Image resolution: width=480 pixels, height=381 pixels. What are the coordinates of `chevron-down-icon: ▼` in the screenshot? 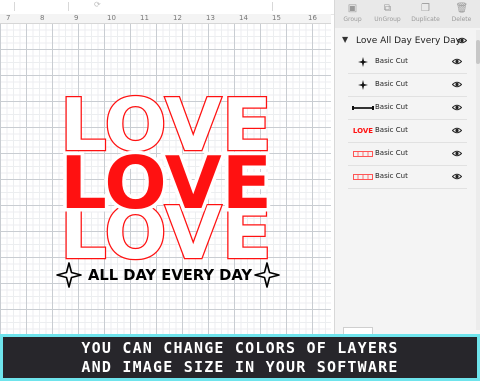 It's located at (345, 39).